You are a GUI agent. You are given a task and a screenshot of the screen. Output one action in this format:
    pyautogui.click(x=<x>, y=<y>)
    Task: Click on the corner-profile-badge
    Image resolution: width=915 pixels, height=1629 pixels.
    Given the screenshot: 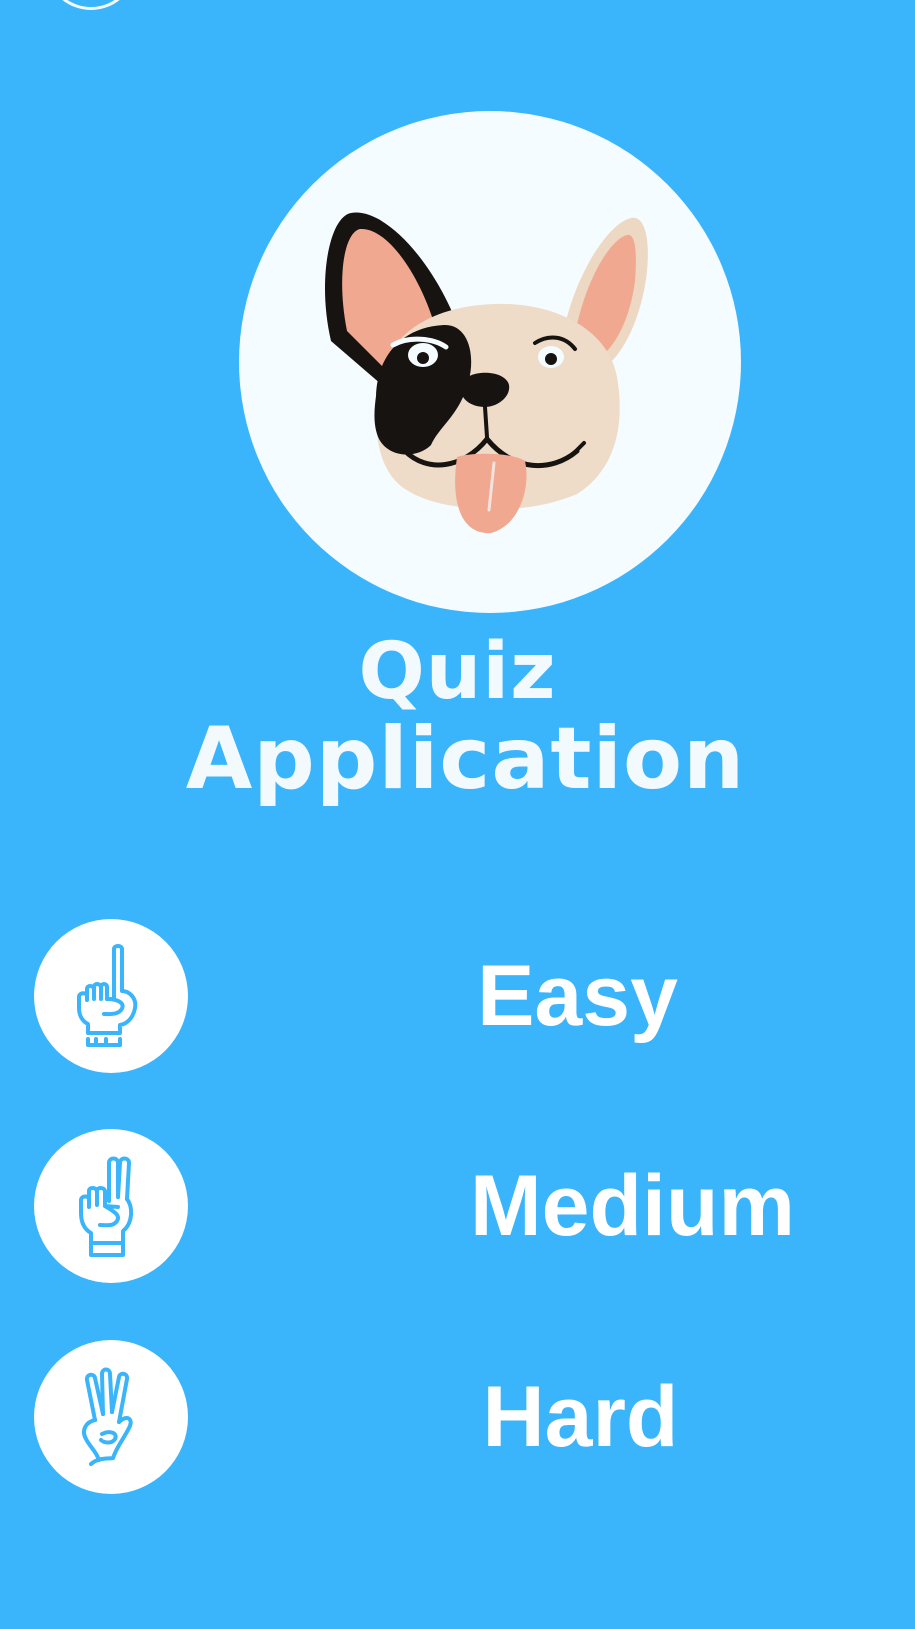 What is the action you would take?
    pyautogui.click(x=91, y=5)
    